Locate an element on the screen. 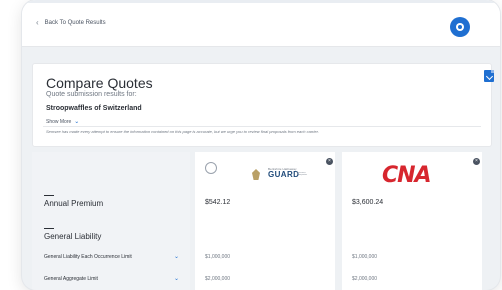 This screenshot has width=502, height=290. back-label: Back To Quote Results is located at coordinates (75, 23).